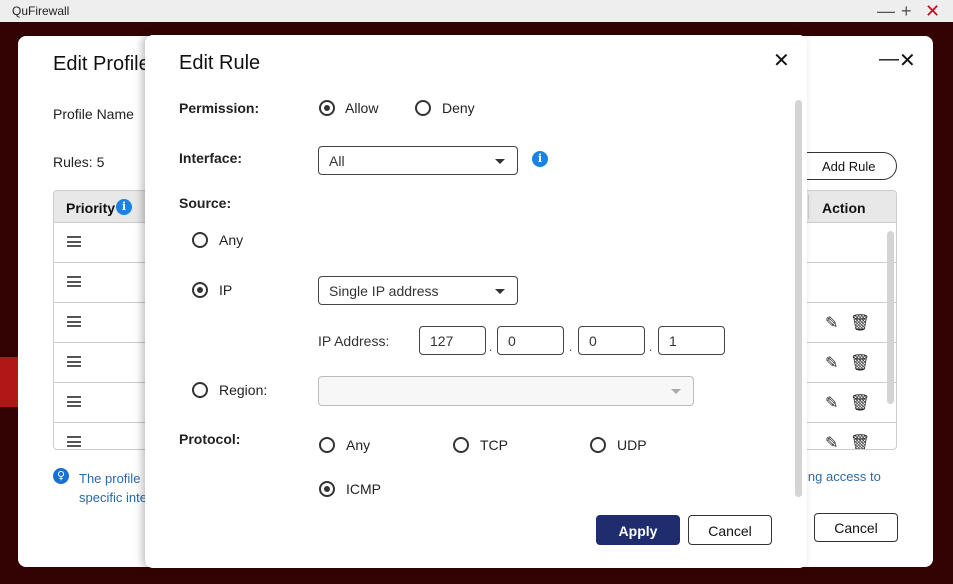  Describe the element at coordinates (843, 476) in the screenshot. I see `profile-note-tail: ing access to` at that location.